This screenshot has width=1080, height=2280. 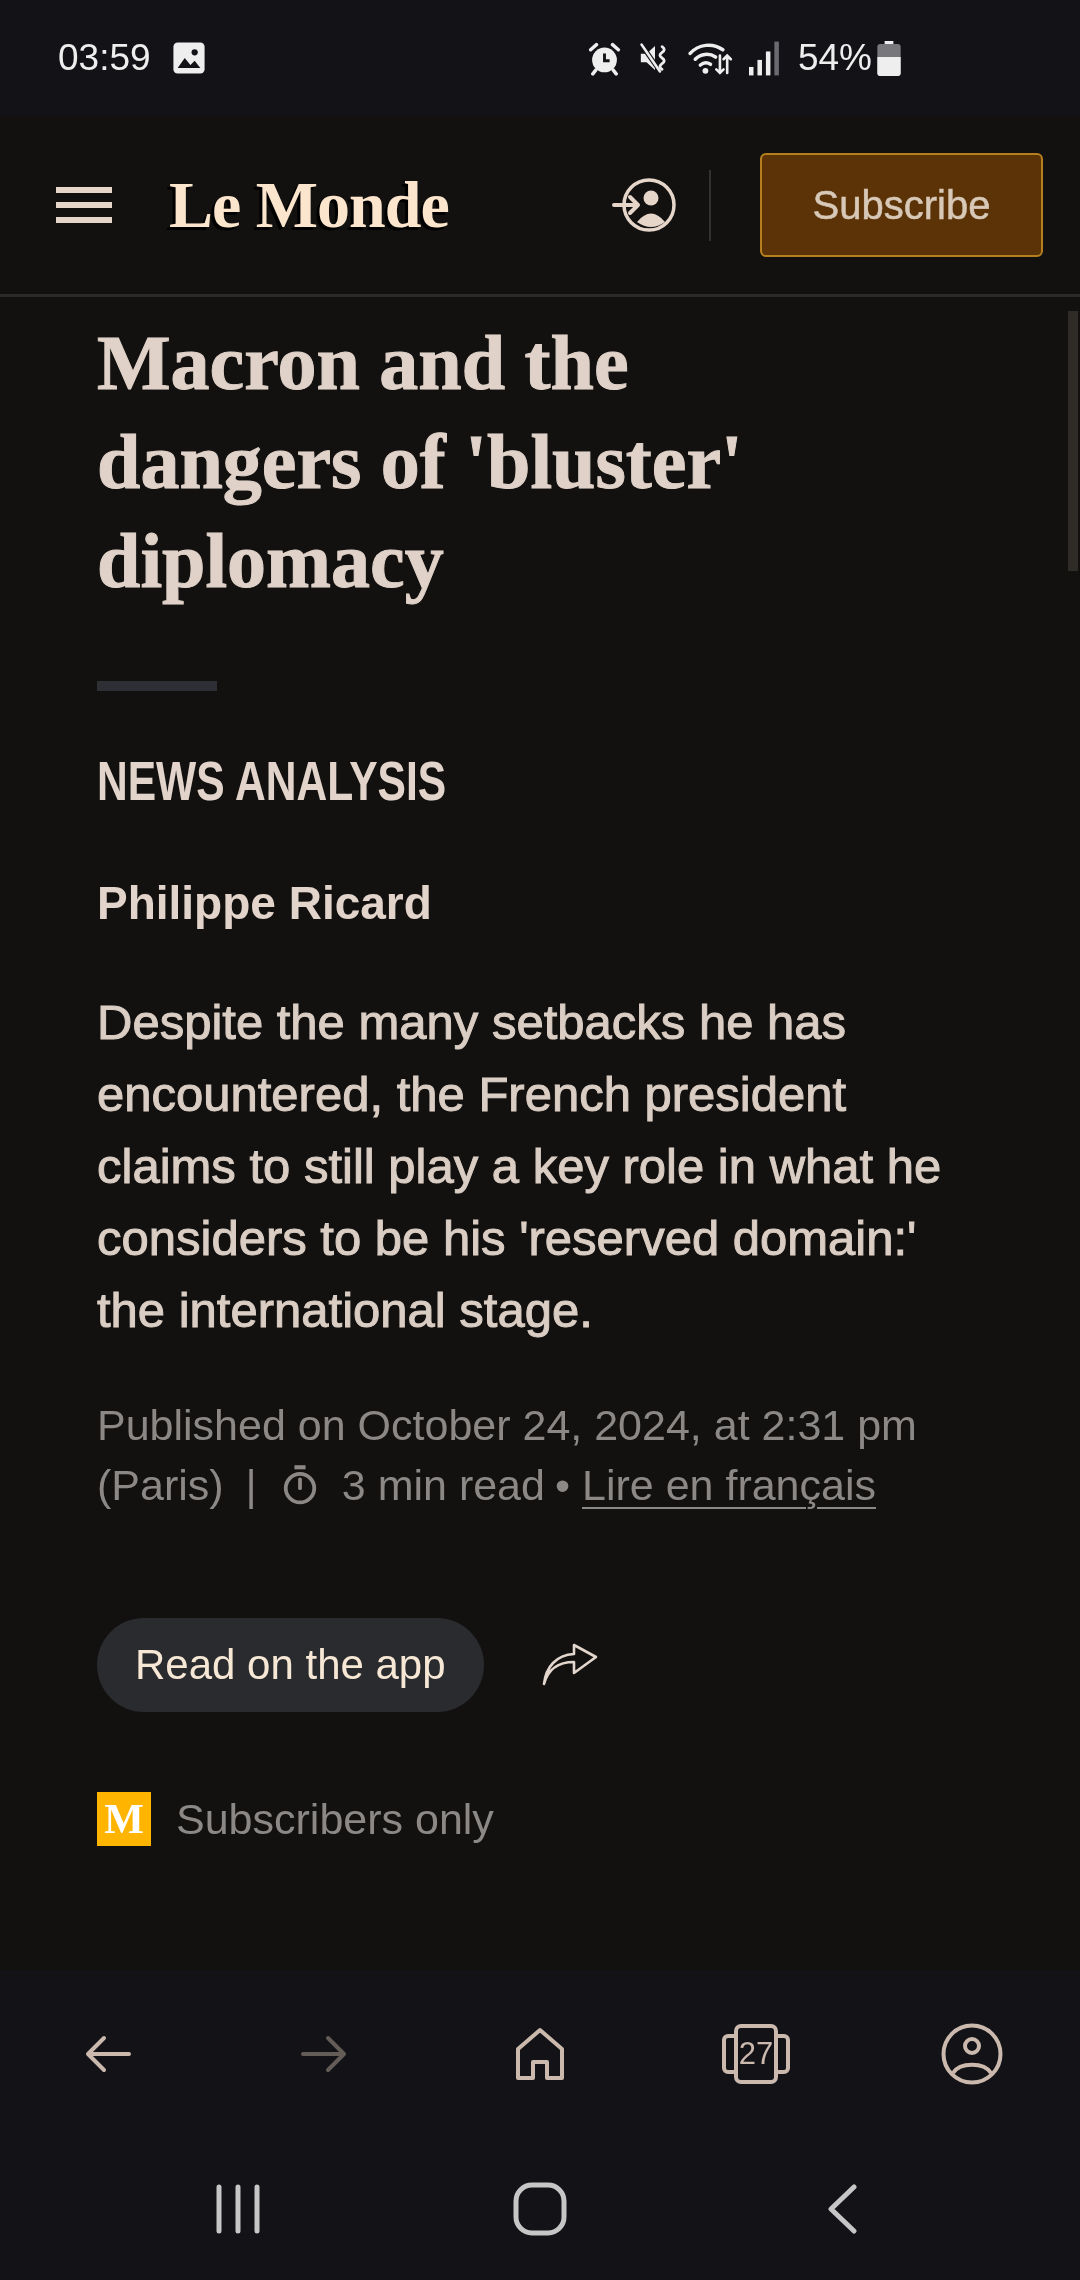 What do you see at coordinates (84, 205) in the screenshot?
I see `menu-icon` at bounding box center [84, 205].